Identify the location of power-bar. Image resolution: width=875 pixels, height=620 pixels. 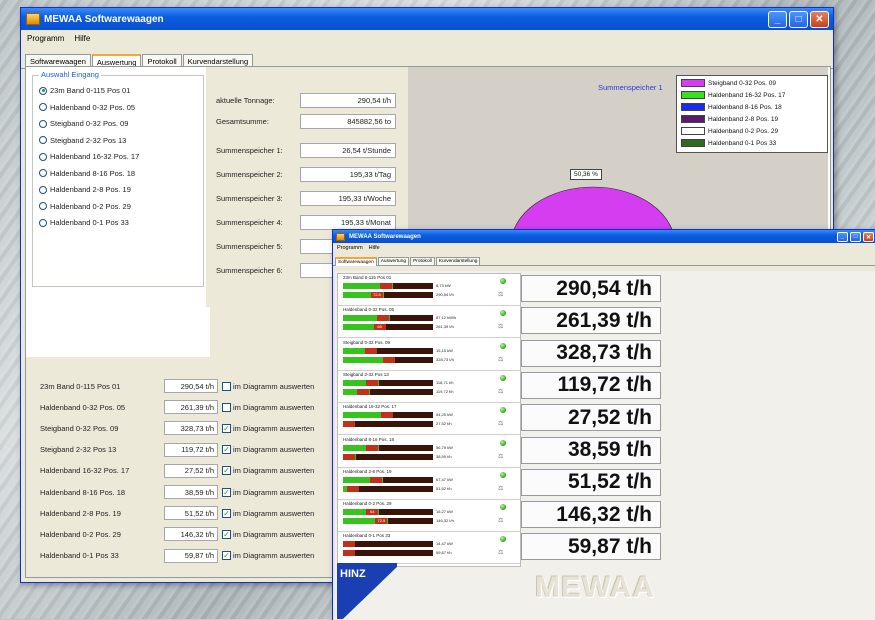
(388, 318).